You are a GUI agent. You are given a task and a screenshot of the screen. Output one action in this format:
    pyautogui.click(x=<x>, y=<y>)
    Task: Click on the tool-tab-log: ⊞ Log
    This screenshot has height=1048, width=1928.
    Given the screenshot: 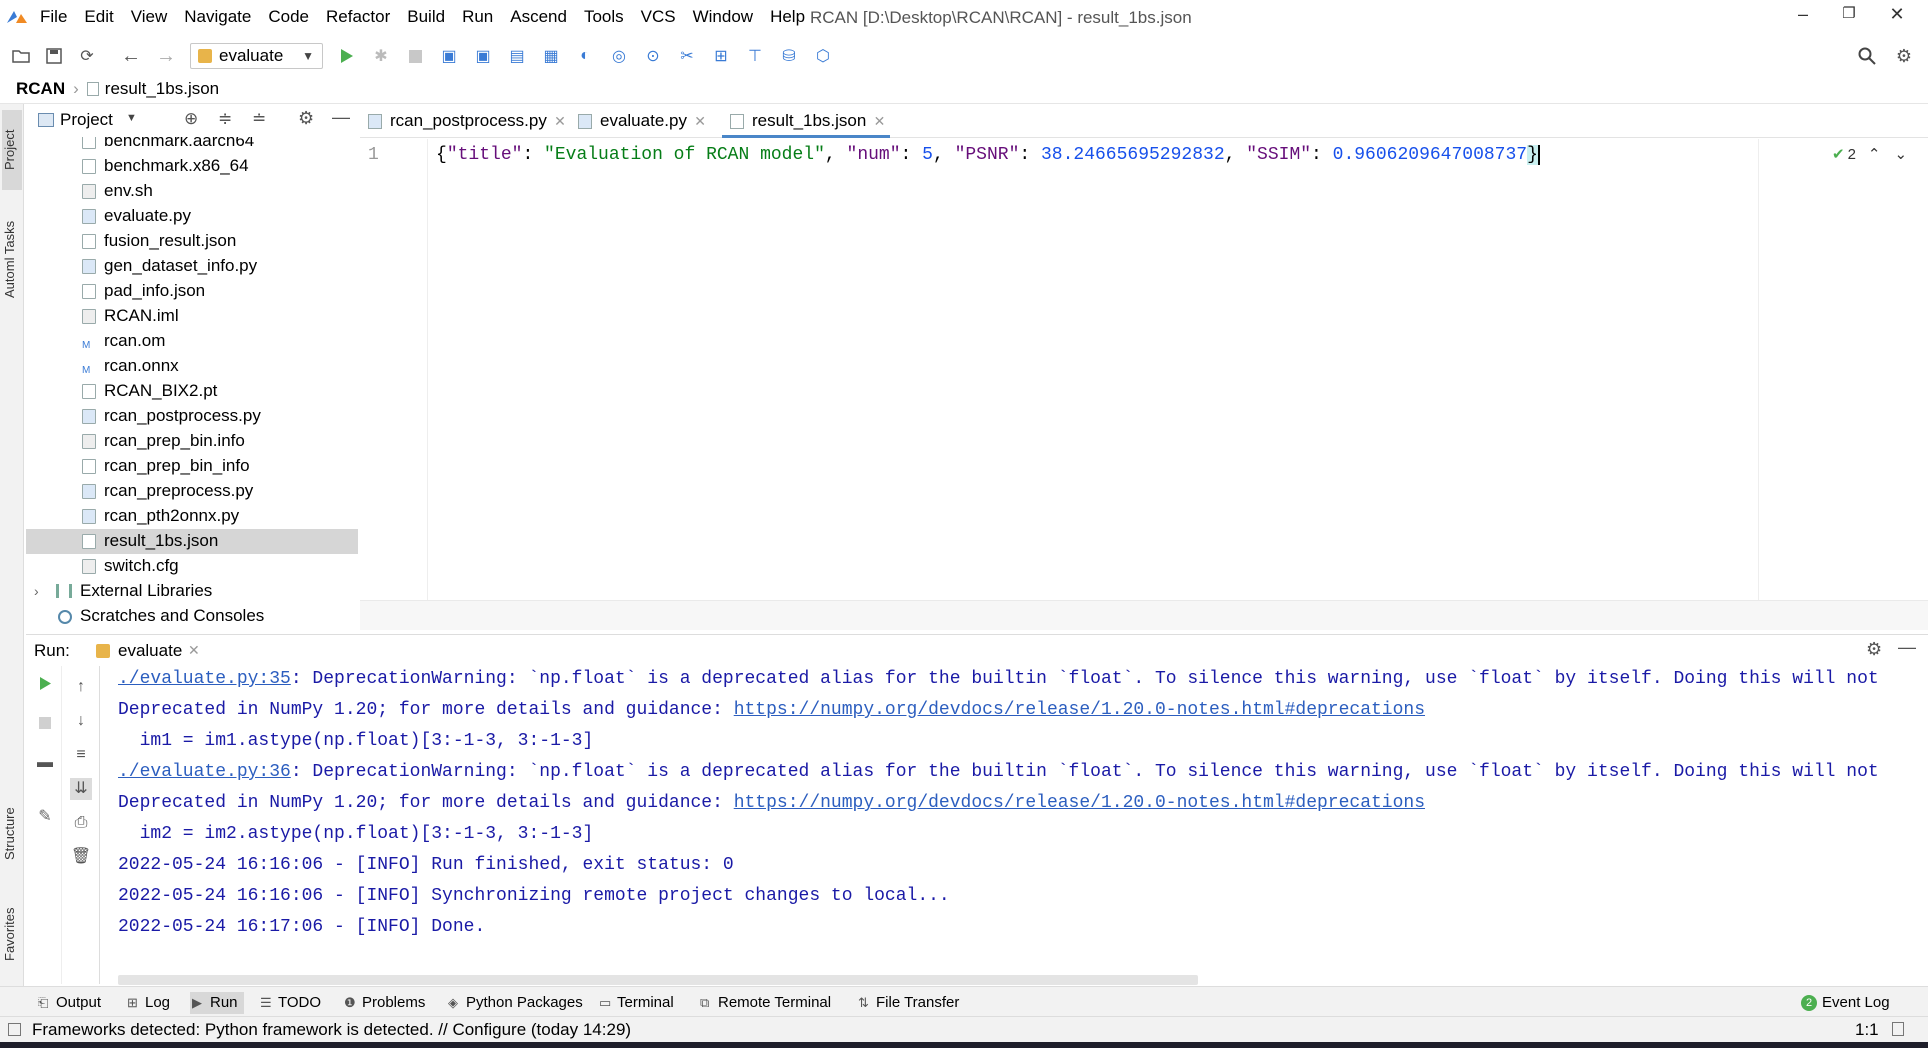 What is the action you would take?
    pyautogui.click(x=147, y=1003)
    